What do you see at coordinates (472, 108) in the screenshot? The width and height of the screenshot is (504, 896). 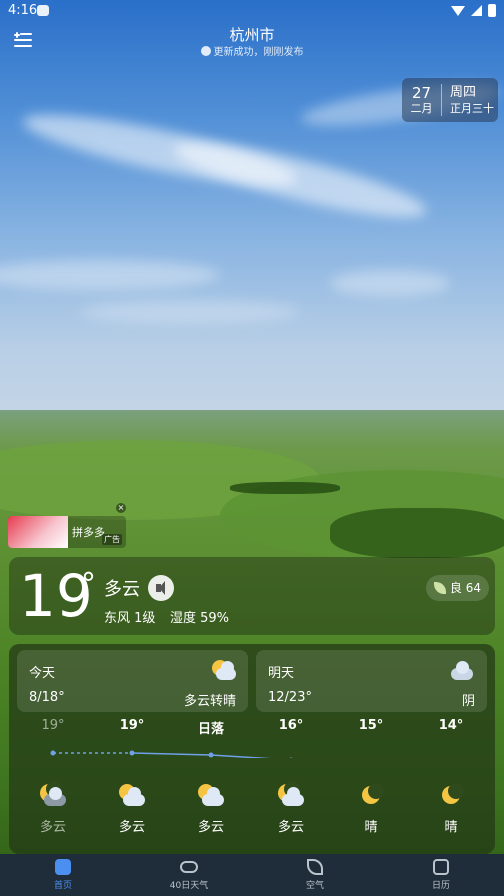 I see `date-lunar-text: 正月三十` at bounding box center [472, 108].